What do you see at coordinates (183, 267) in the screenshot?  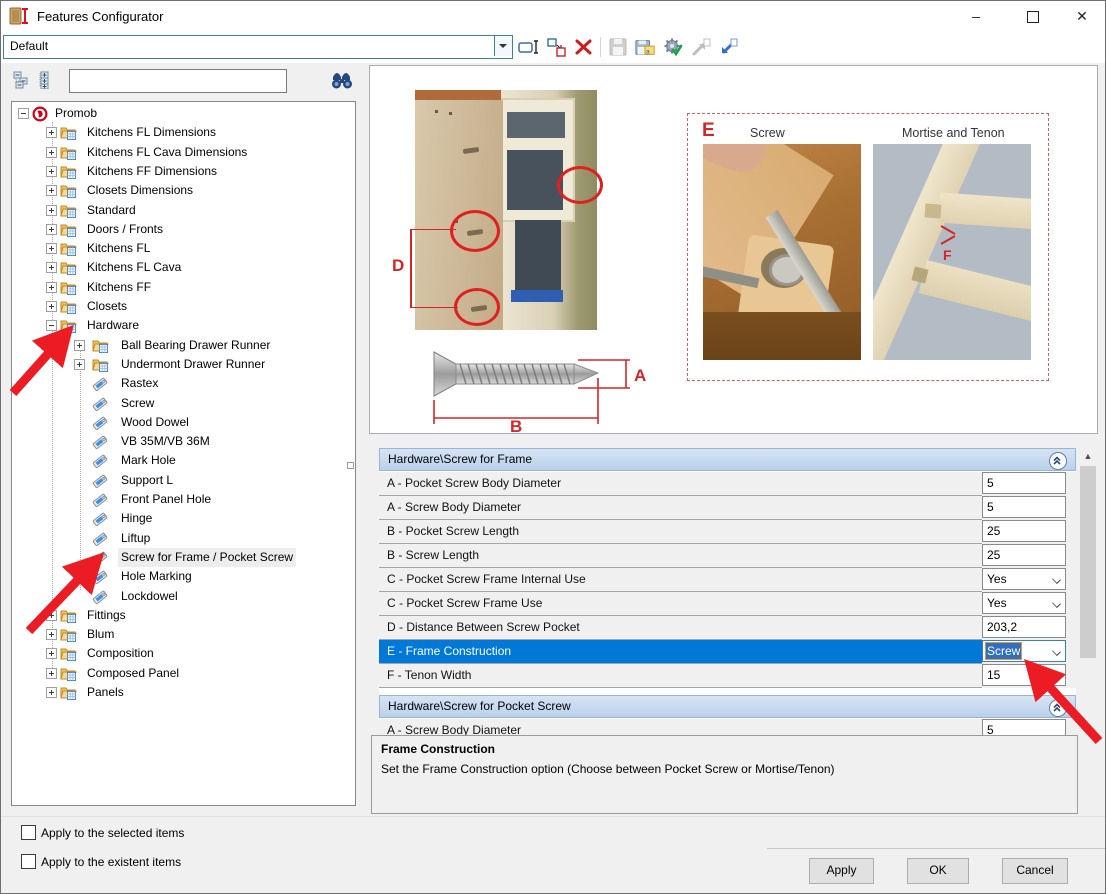 I see `tree-item-kitchens-fl-cava: Kitchens FL Cava` at bounding box center [183, 267].